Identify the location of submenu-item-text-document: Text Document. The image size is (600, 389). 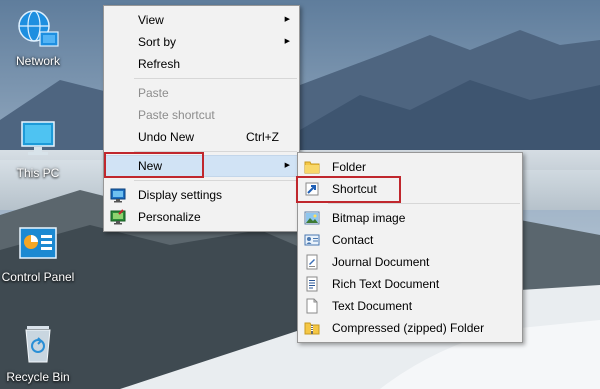
(410, 306).